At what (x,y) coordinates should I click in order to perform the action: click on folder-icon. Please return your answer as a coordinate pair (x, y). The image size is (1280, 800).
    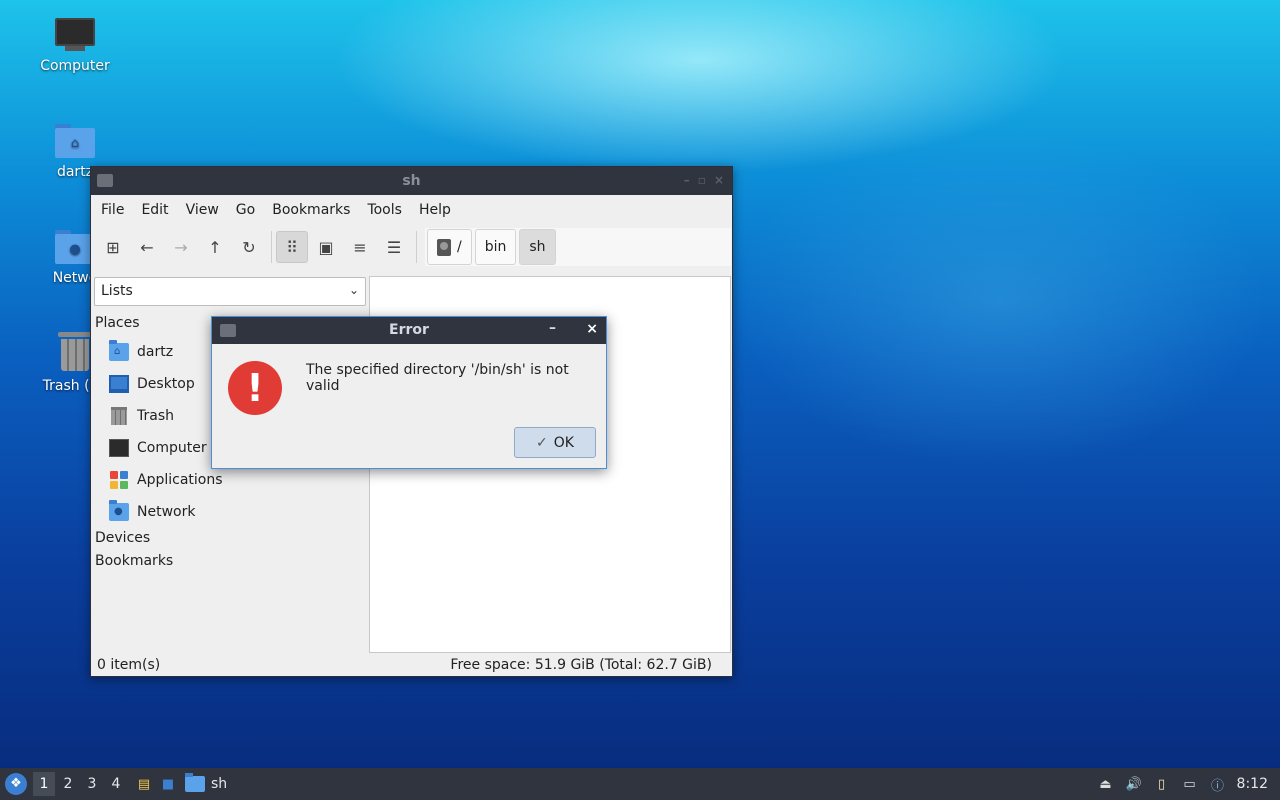
    Looking at the image, I should click on (195, 782).